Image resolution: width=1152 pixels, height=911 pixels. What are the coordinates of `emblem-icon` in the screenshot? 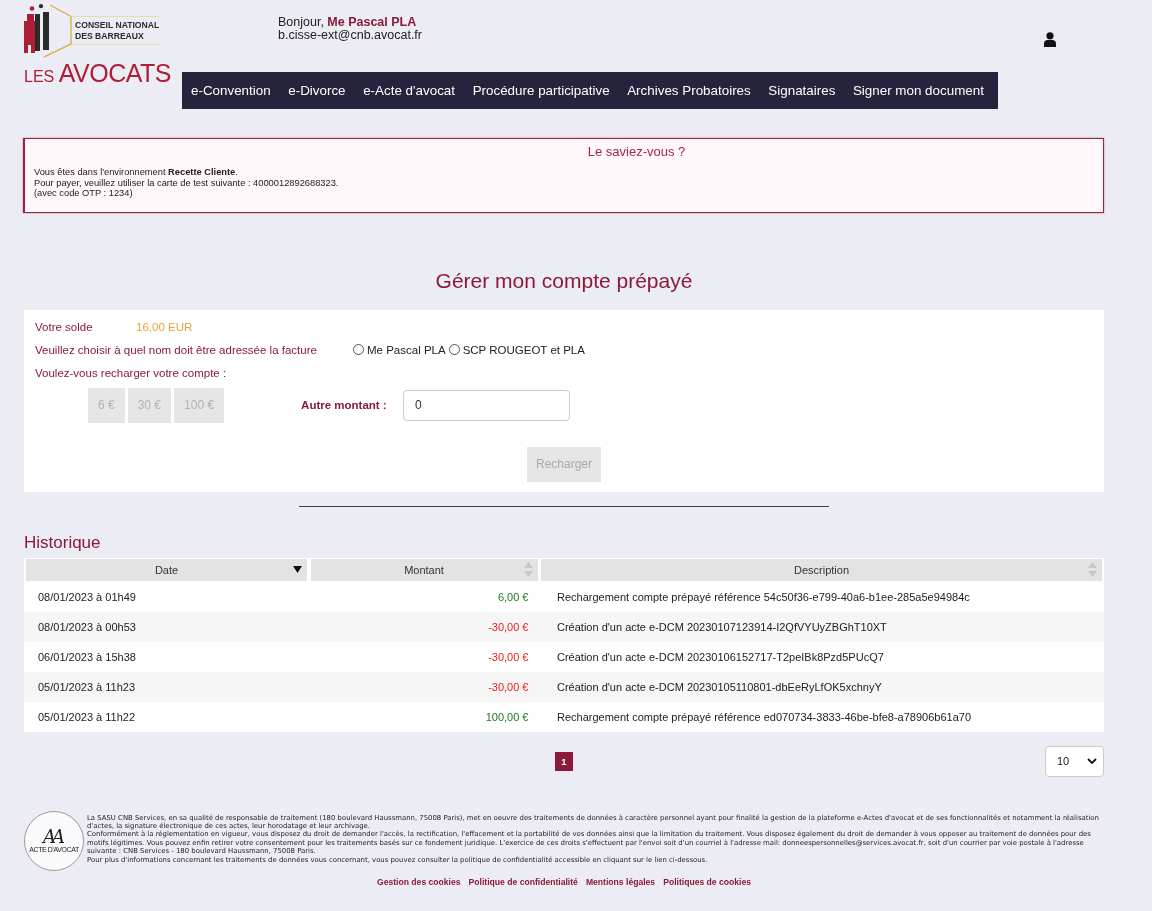 It's located at (48, 31).